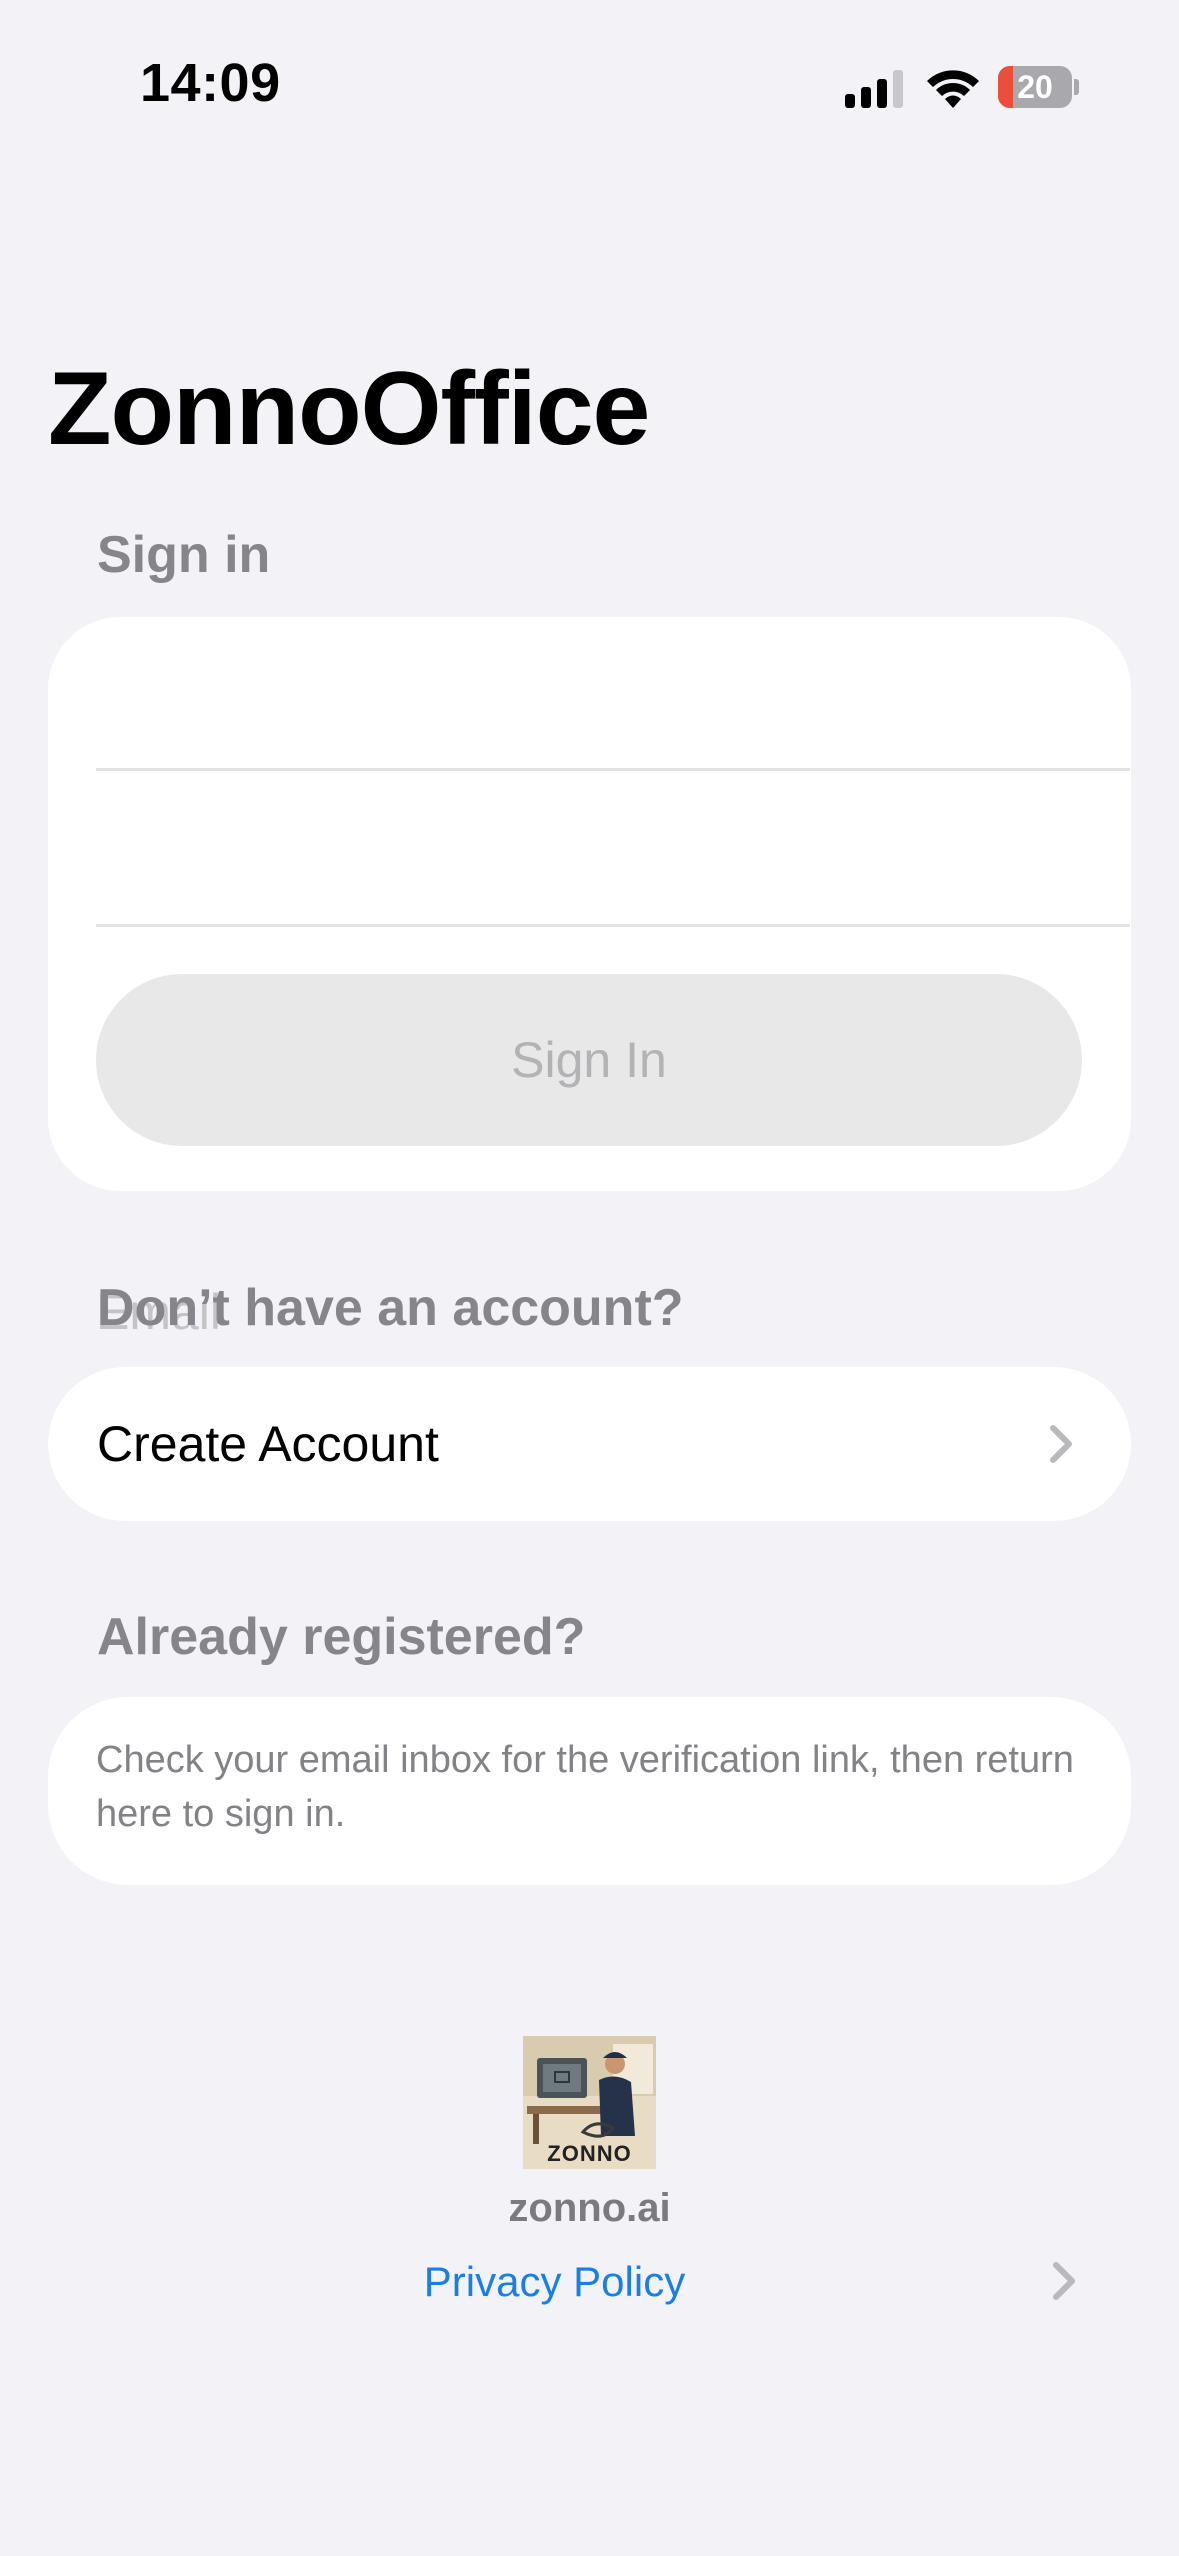  What do you see at coordinates (589, 2102) in the screenshot?
I see `zonno-logo: ZONNO` at bounding box center [589, 2102].